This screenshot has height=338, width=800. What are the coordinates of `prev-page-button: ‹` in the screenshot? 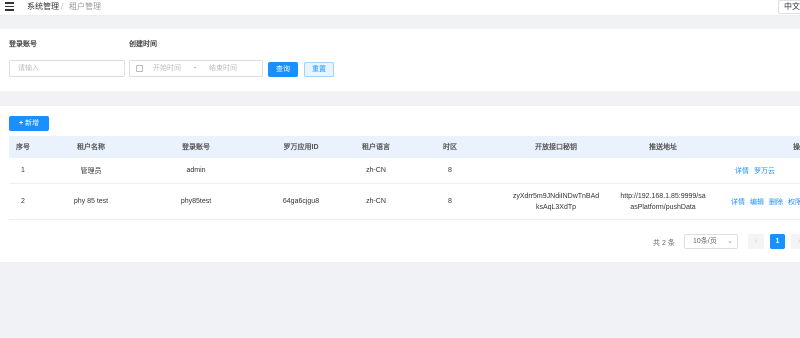 It's located at (756, 241).